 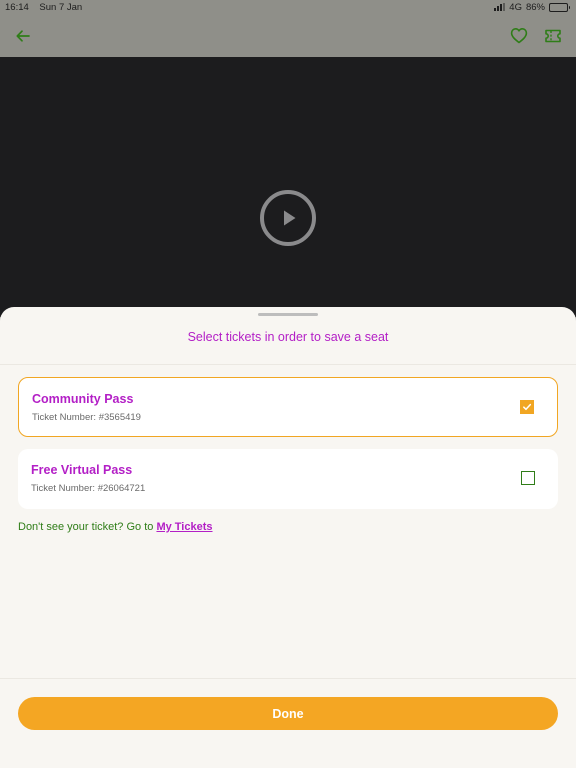 I want to click on ticket-icon, so click(x=553, y=35).